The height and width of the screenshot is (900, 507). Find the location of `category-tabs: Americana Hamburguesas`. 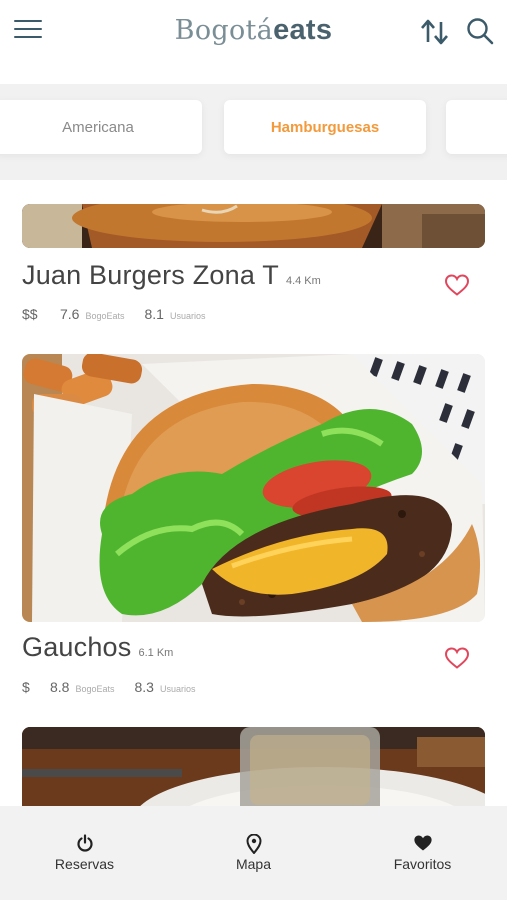

category-tabs: Americana Hamburguesas is located at coordinates (253, 132).